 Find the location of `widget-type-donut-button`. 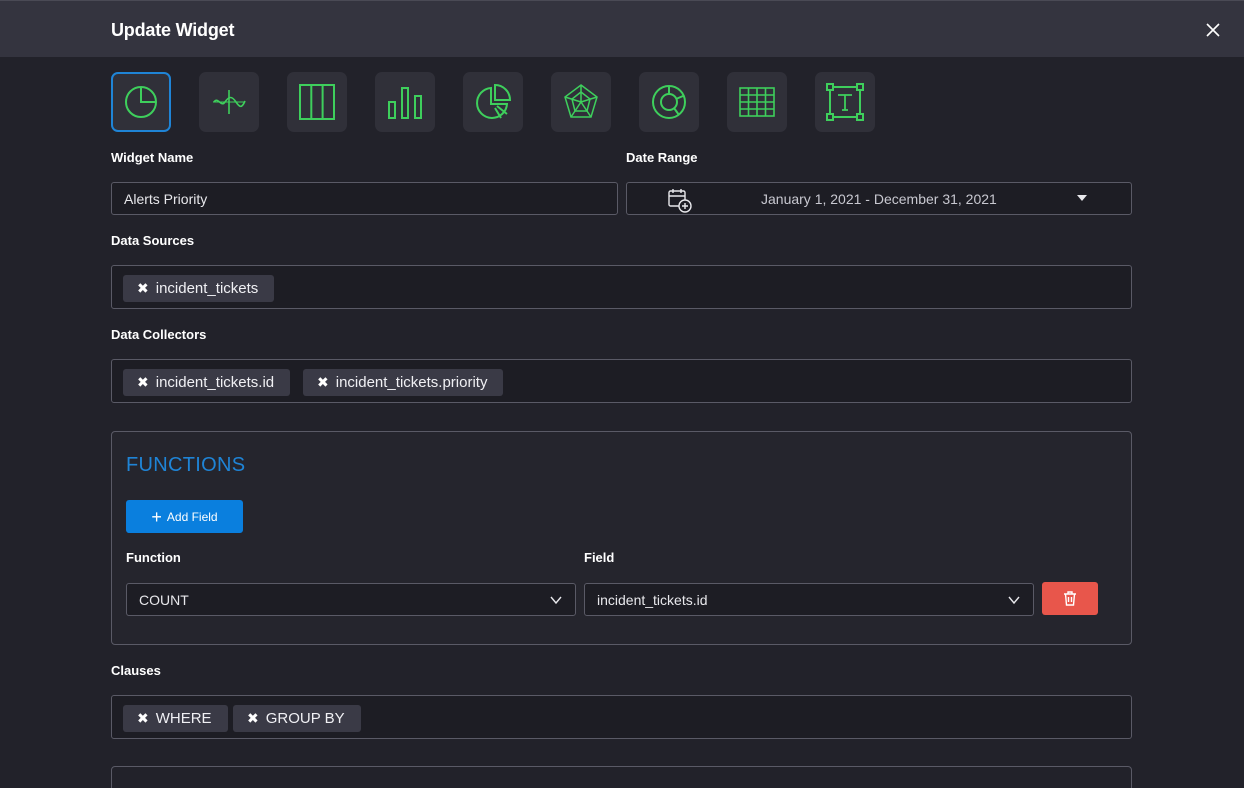

widget-type-donut-button is located at coordinates (669, 102).